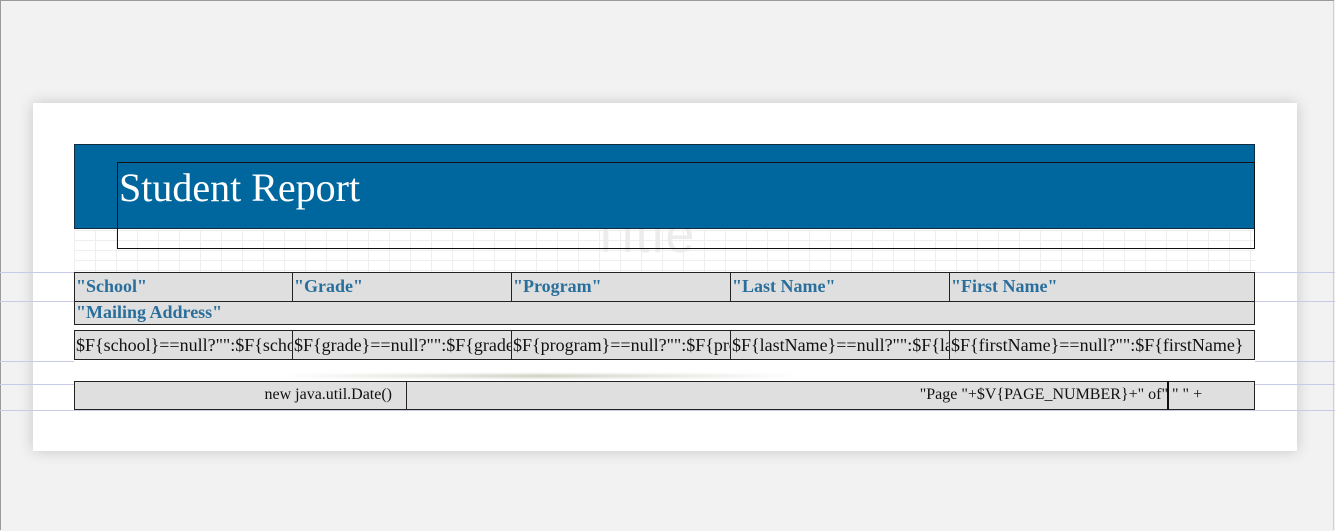 The height and width of the screenshot is (531, 1335). What do you see at coordinates (402, 345) in the screenshot?
I see `detail-grade-field: $F{grade}==null?"":$F{grade}` at bounding box center [402, 345].